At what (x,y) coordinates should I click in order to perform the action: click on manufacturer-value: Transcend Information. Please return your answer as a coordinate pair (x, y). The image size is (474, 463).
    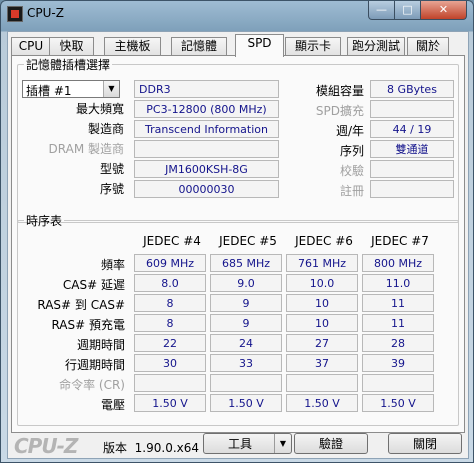
    Looking at the image, I should click on (206, 129).